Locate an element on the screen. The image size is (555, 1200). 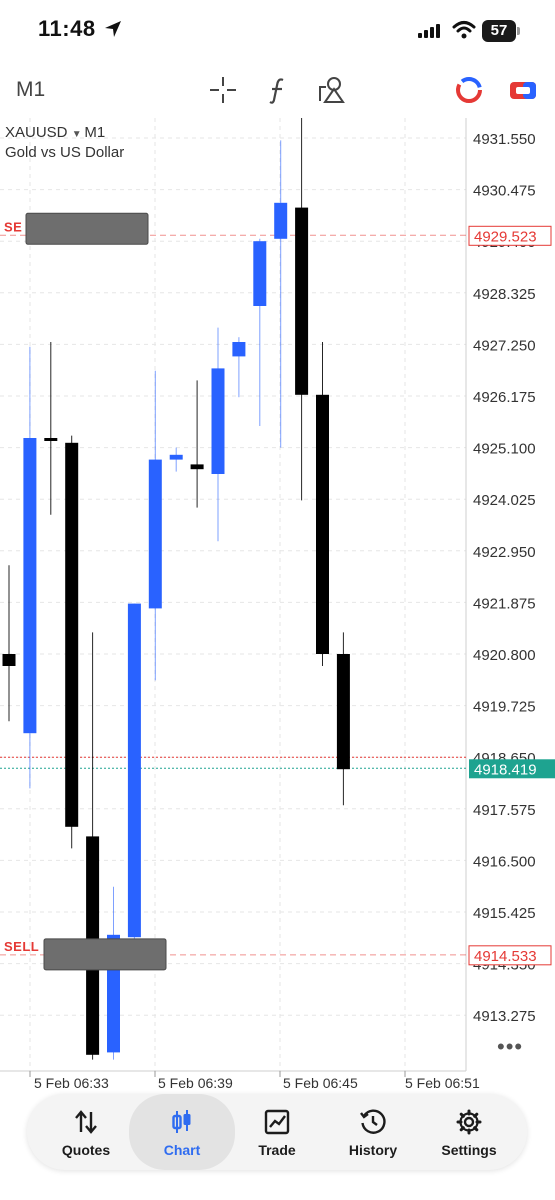
price-tick-label: 4927.250 is located at coordinates (504, 345).